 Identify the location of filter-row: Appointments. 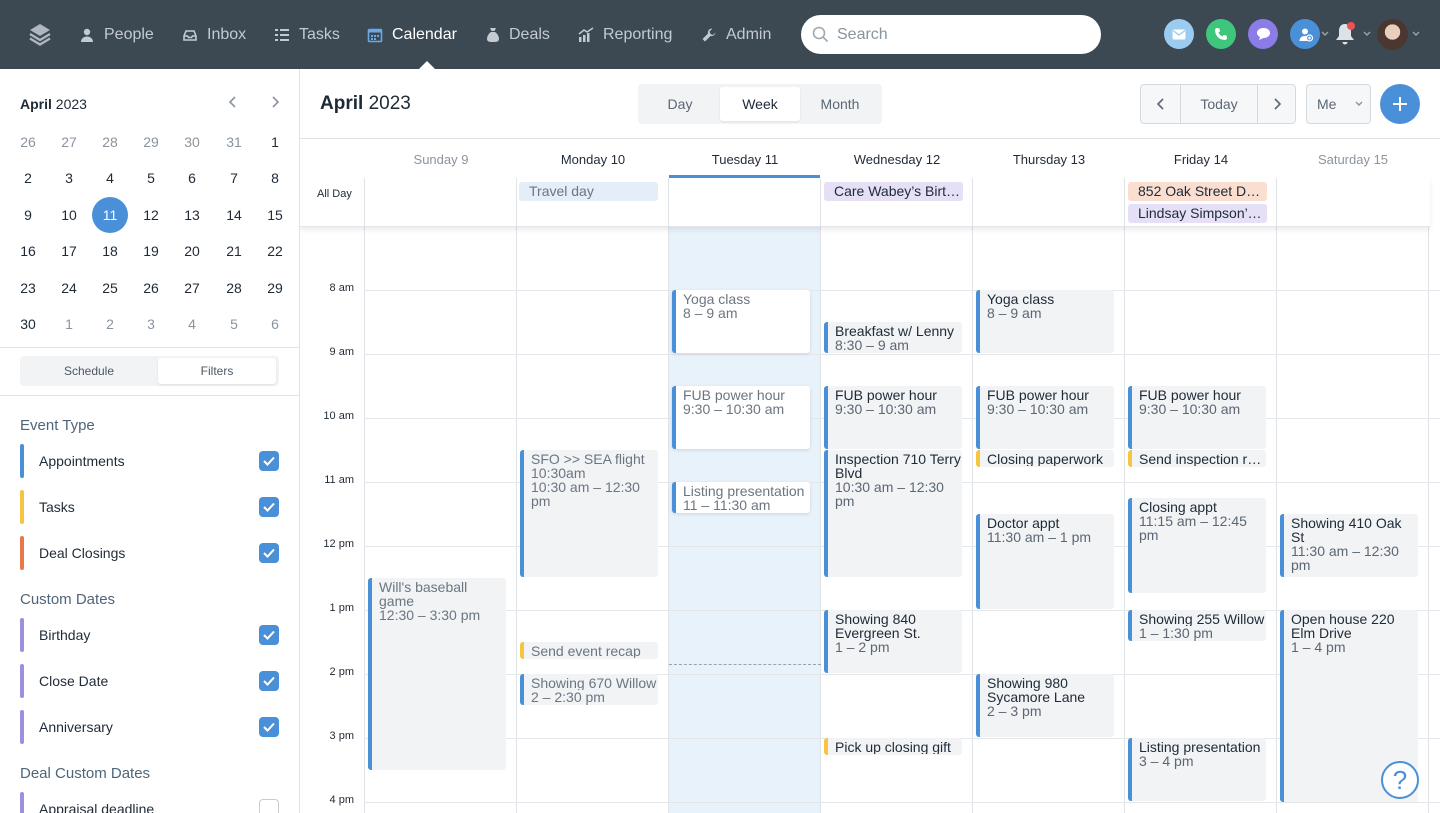
(150, 461).